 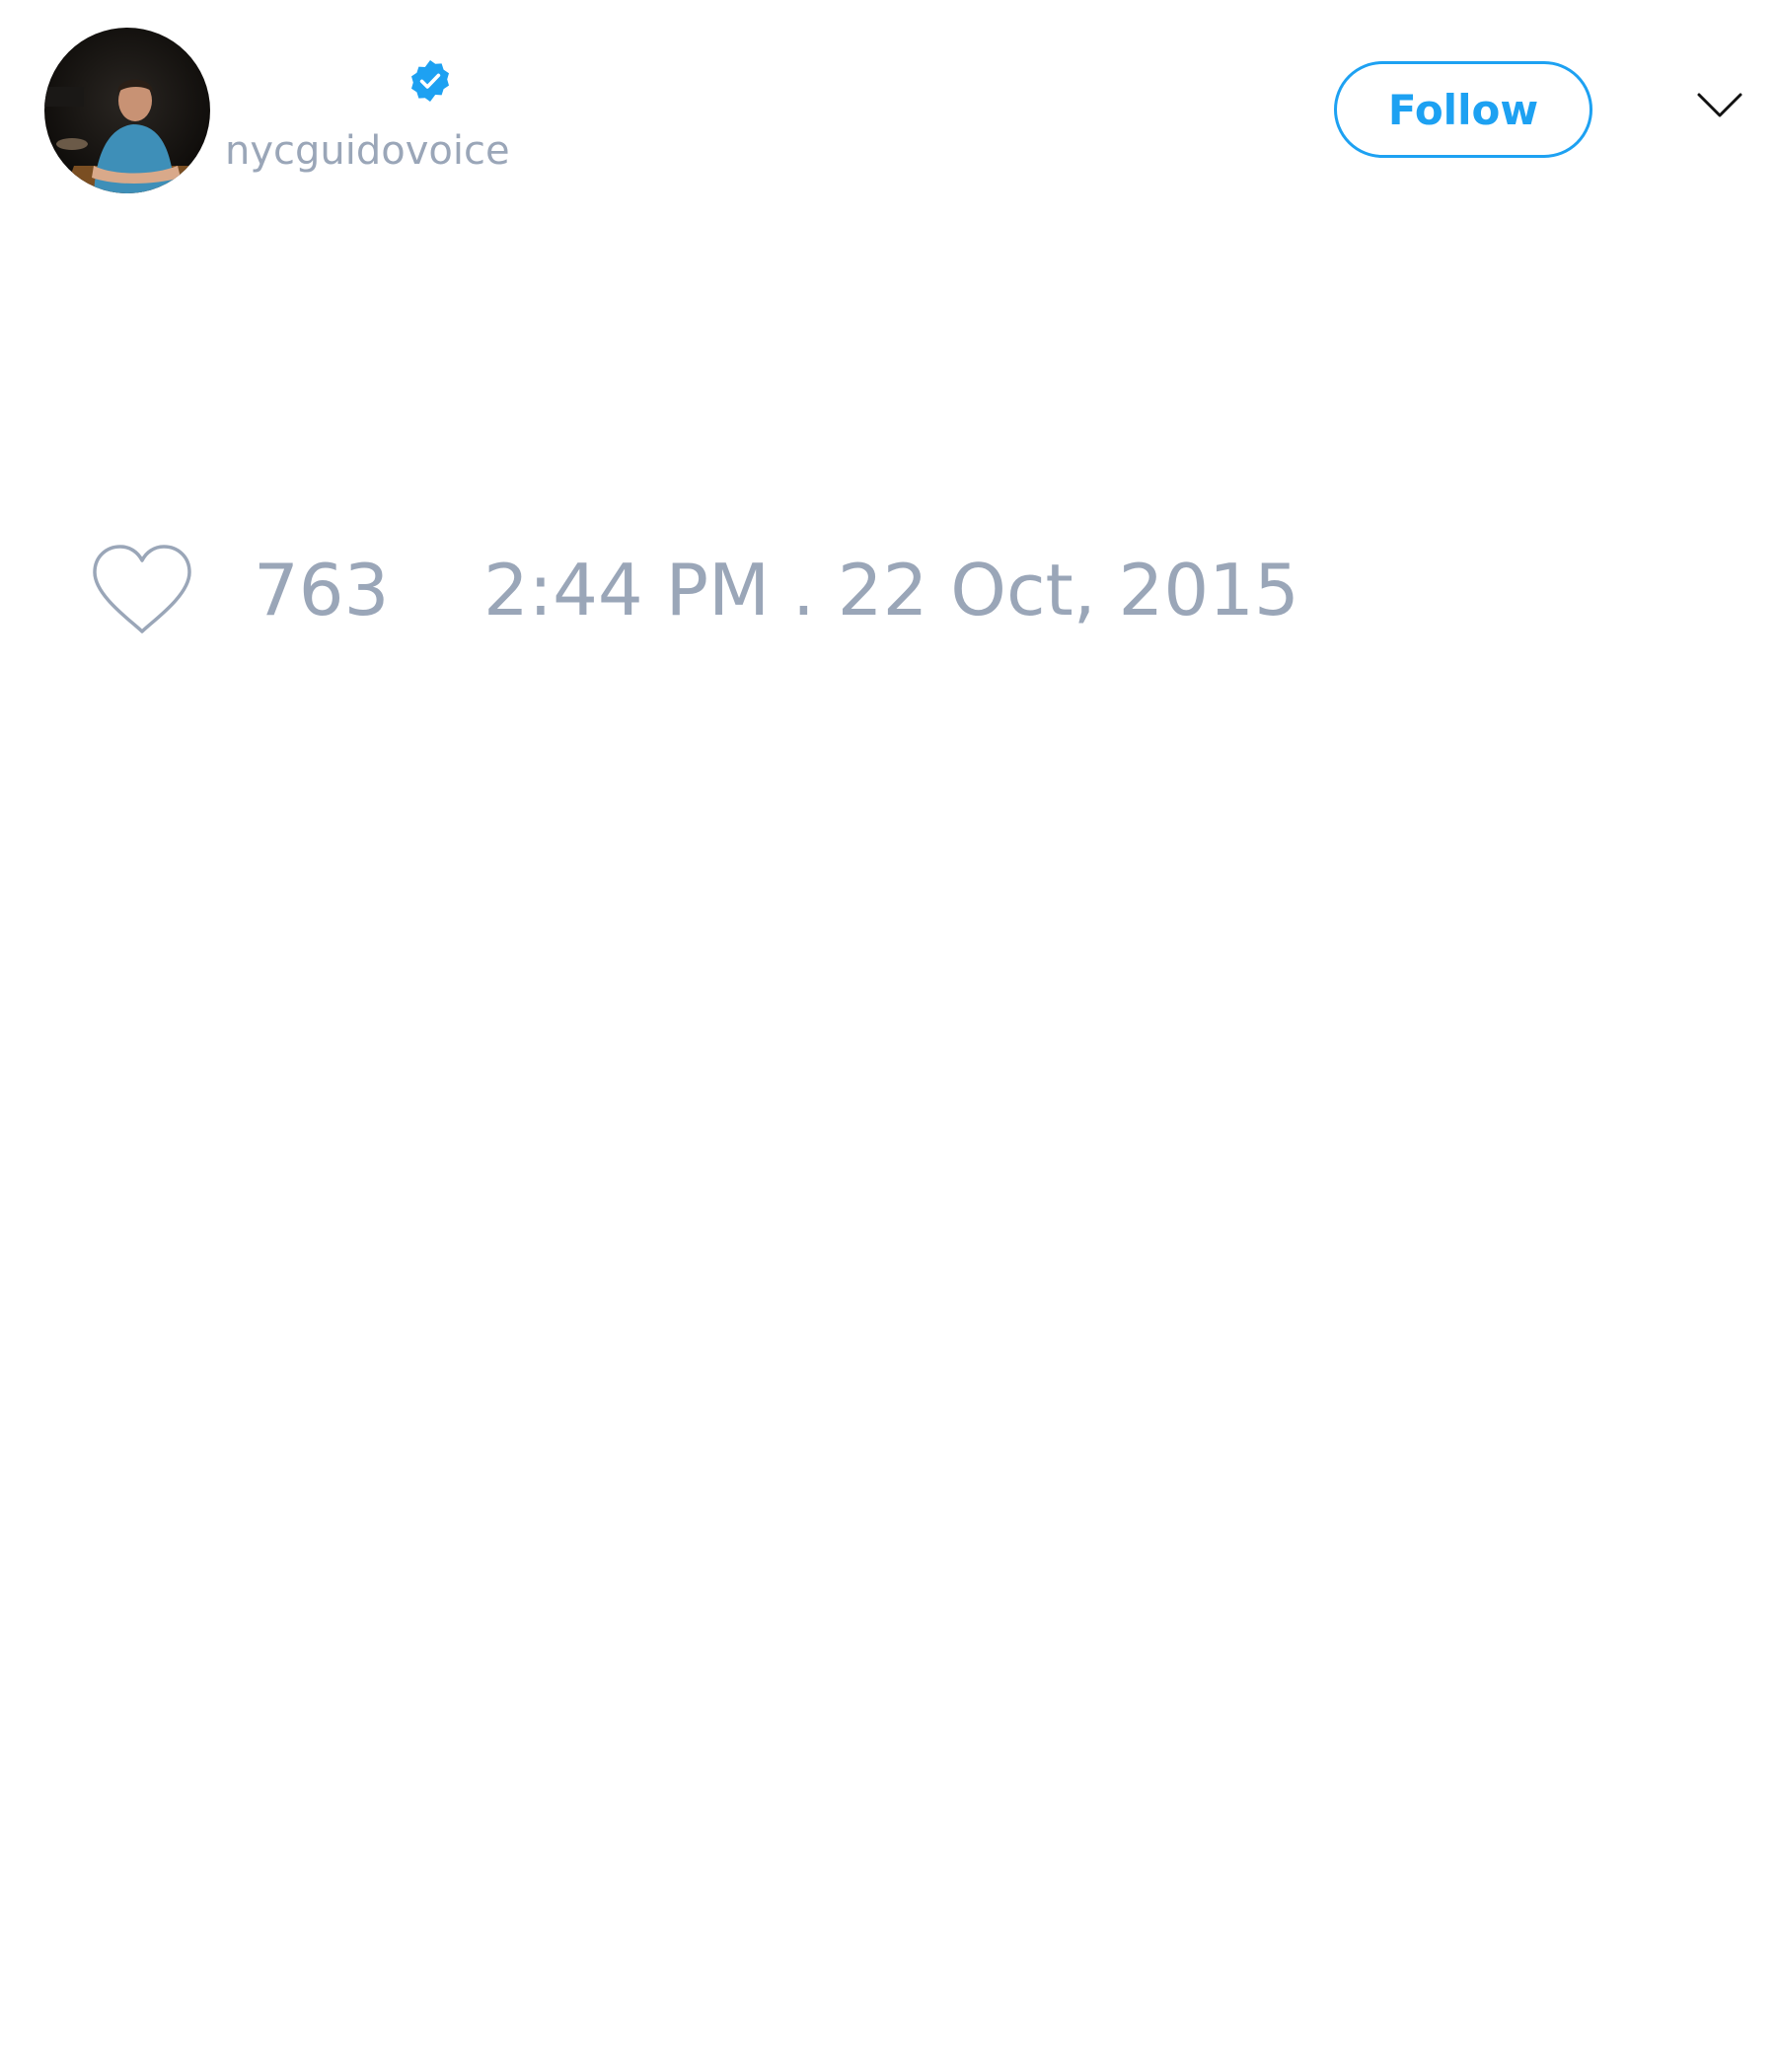 What do you see at coordinates (368, 151) in the screenshot?
I see `author-handle: nycguidovoice` at bounding box center [368, 151].